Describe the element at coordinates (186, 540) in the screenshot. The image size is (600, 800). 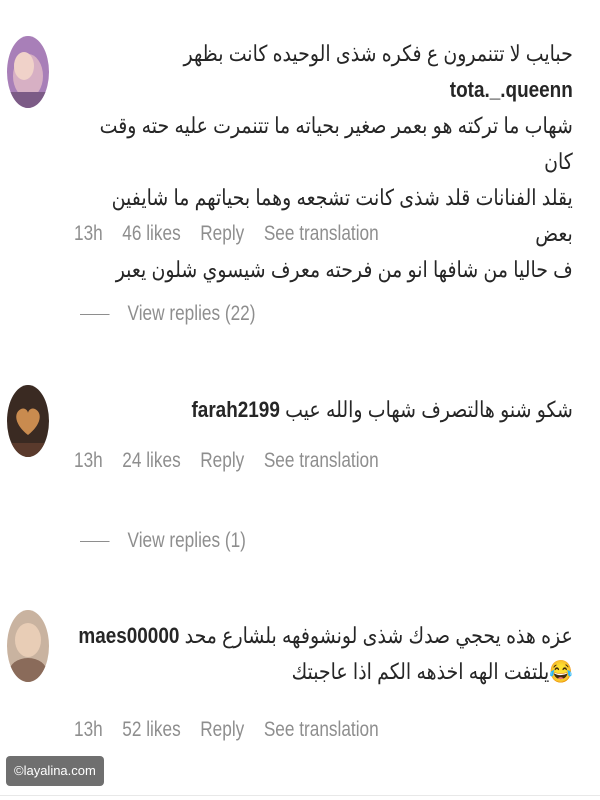
I see `view-replies-label: View replies (1)` at that location.